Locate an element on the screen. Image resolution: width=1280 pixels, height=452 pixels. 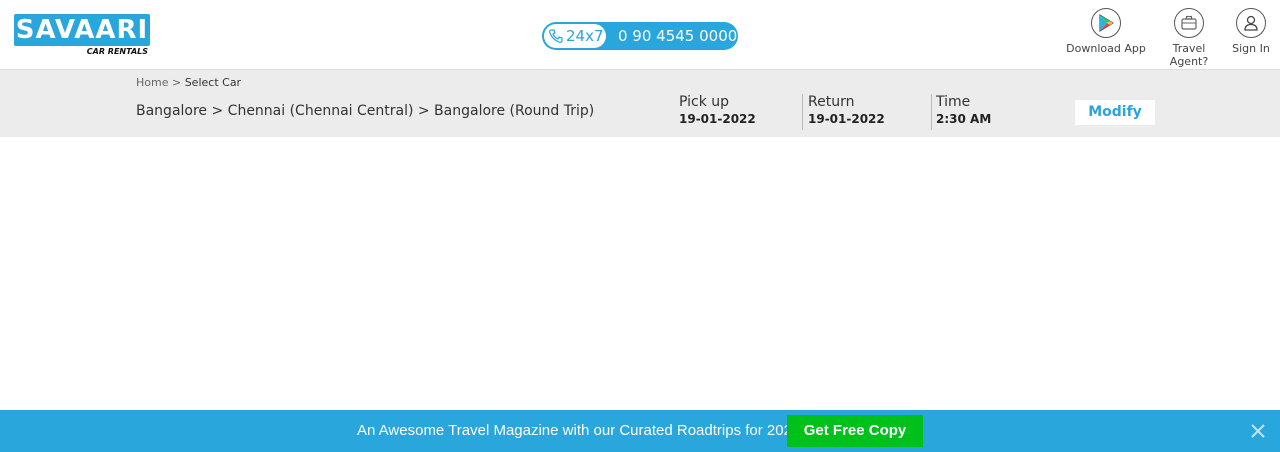
travel-agent-label: Travel Agent? is located at coordinates (1189, 55).